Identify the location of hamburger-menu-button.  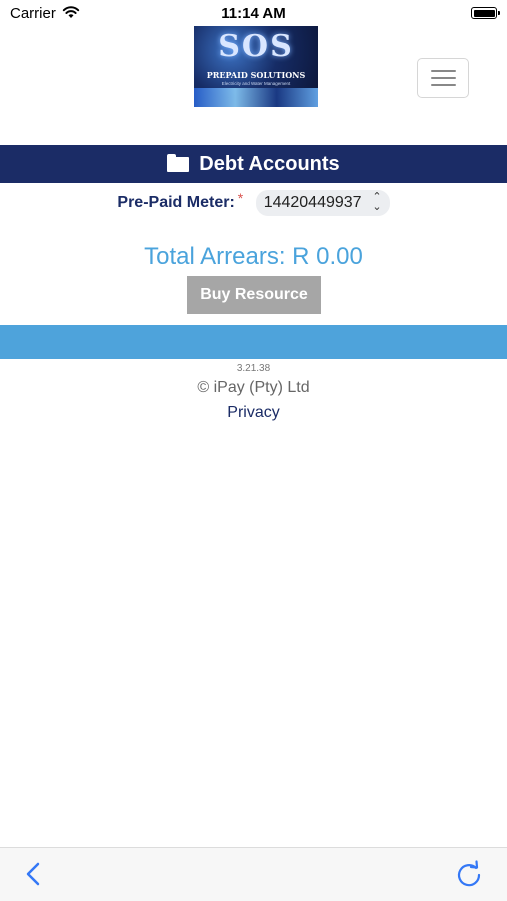
(443, 78).